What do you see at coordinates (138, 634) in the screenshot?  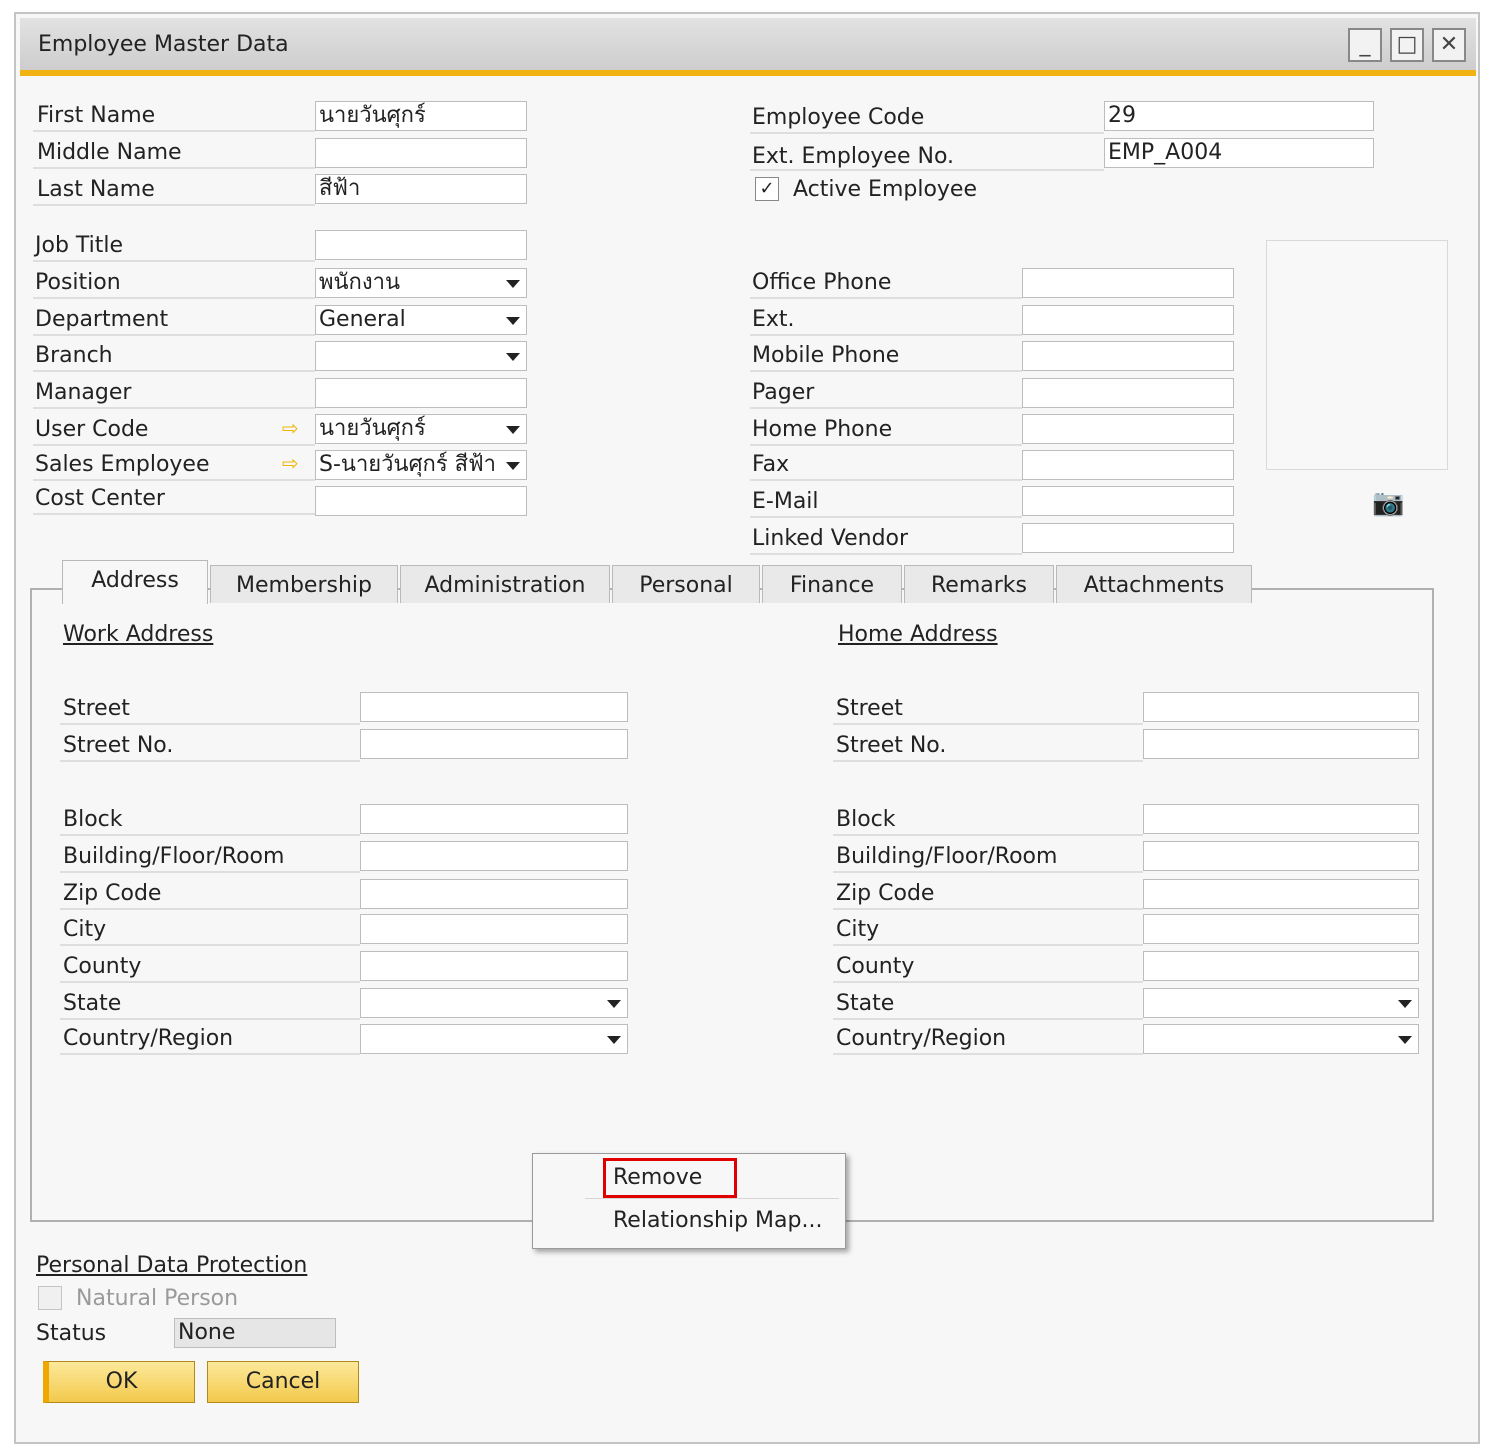 I see `work-address-title: Work Address` at bounding box center [138, 634].